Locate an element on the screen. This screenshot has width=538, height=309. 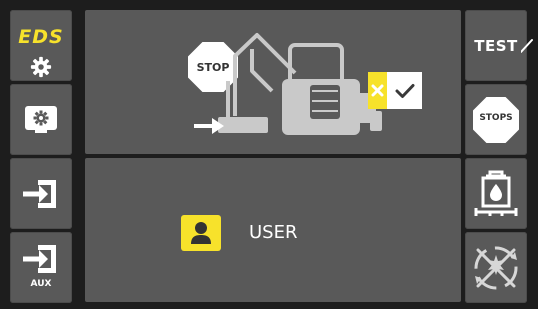
stops-button: STOPS is located at coordinates (496, 119).